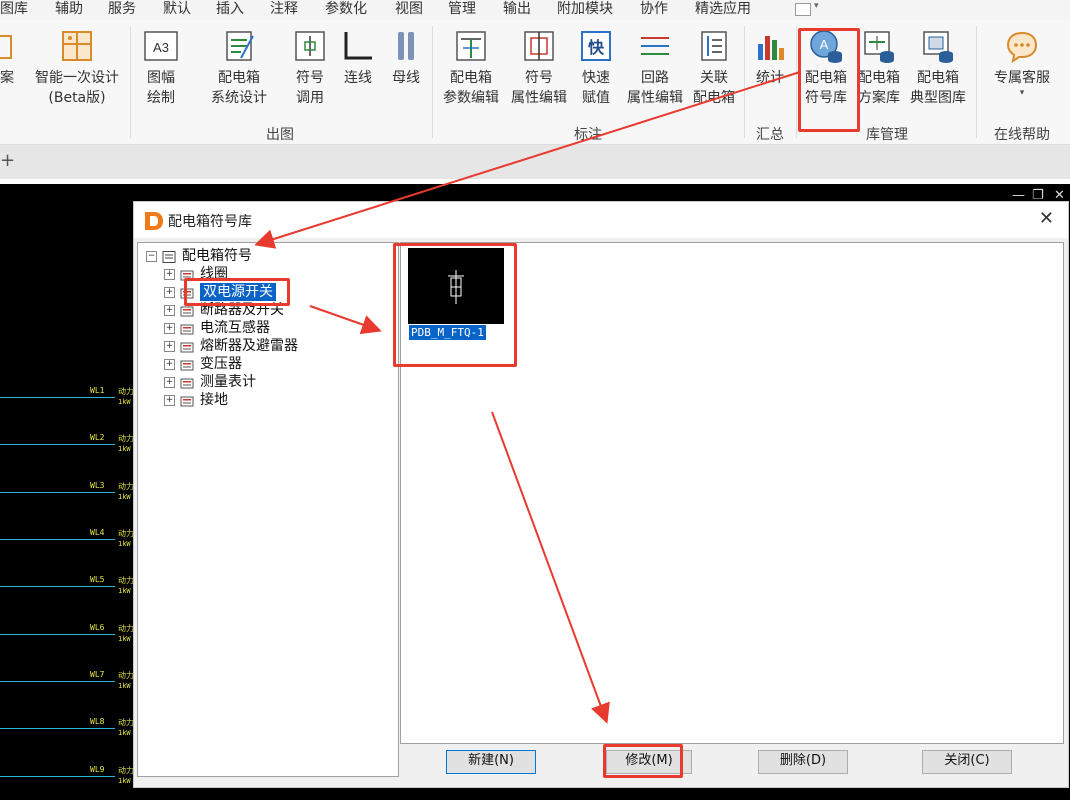  What do you see at coordinates (714, 68) in the screenshot?
I see `link-box-button: 关联 配电箱` at bounding box center [714, 68].